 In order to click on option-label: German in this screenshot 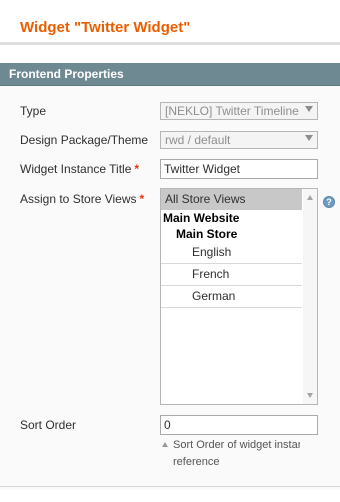, I will do `click(214, 296)`.